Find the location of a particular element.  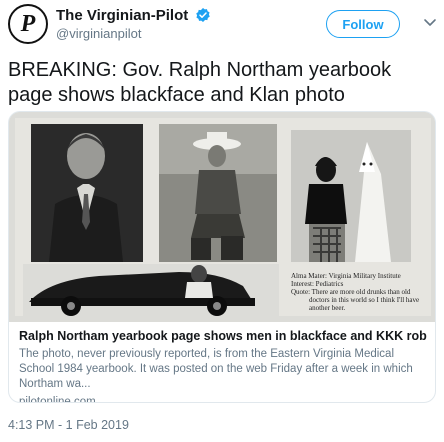

chevron-down-icon is located at coordinates (430, 22).